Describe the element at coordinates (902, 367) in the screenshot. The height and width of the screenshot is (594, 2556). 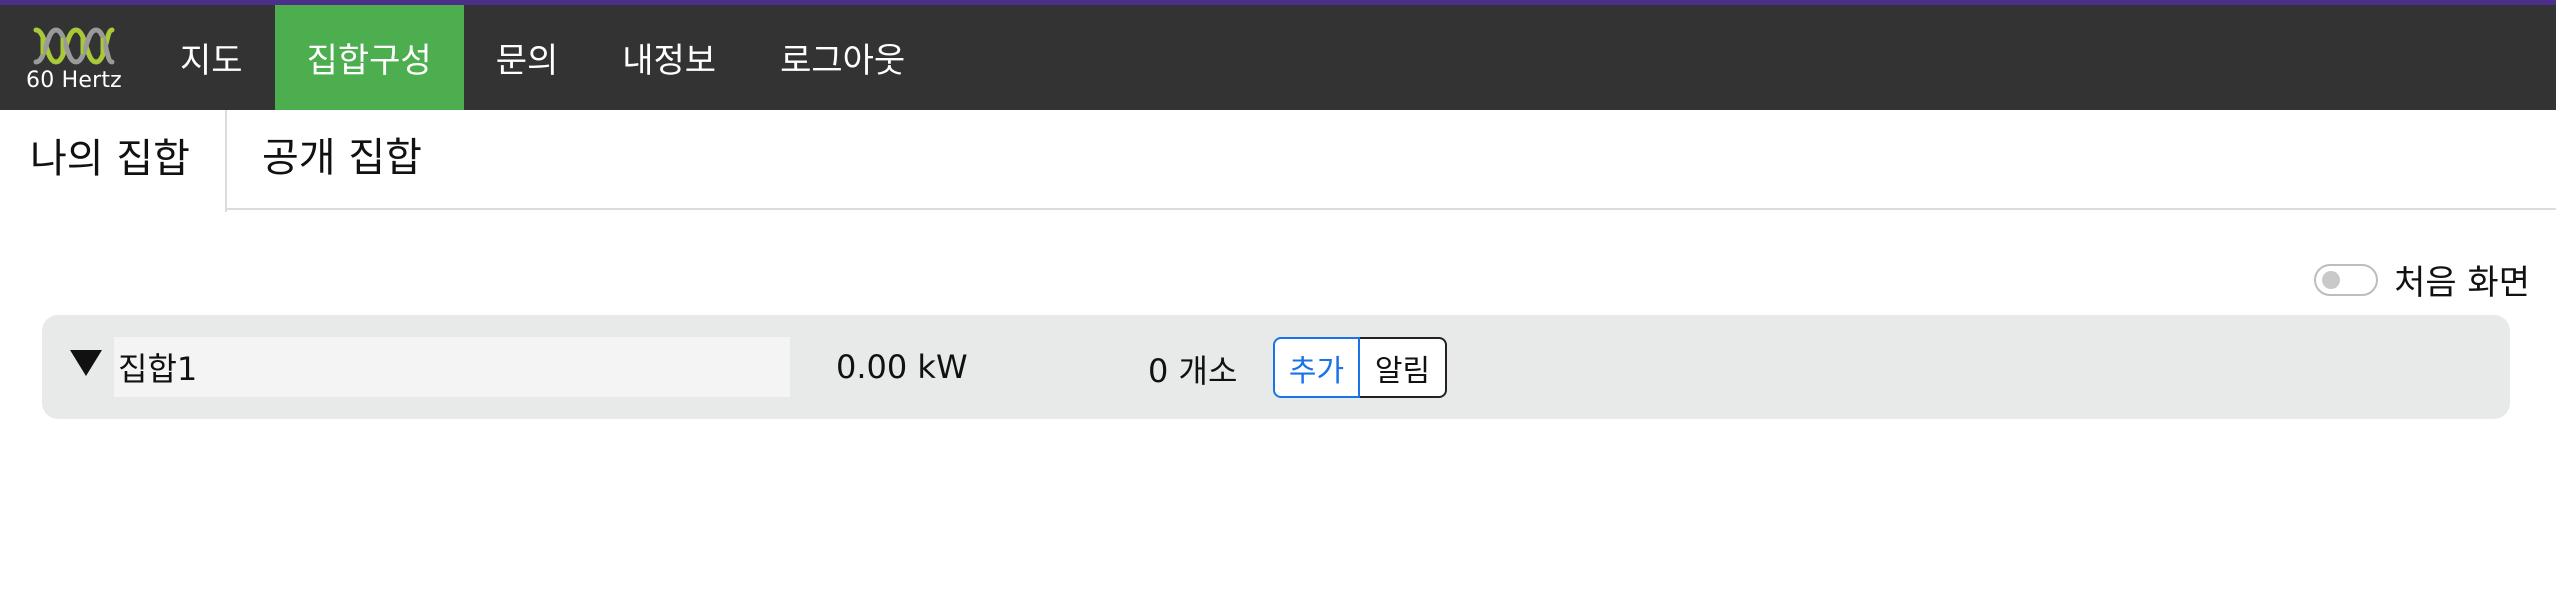
I see `group-power-value: 0.00 kW` at that location.